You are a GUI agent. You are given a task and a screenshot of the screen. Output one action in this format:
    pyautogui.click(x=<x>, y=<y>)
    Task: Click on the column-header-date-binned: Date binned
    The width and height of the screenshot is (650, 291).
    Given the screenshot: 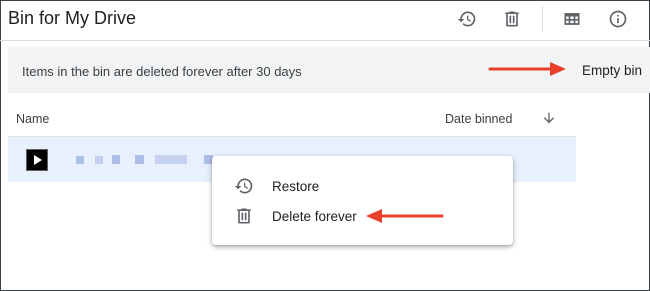 What is the action you would take?
    pyautogui.click(x=478, y=119)
    